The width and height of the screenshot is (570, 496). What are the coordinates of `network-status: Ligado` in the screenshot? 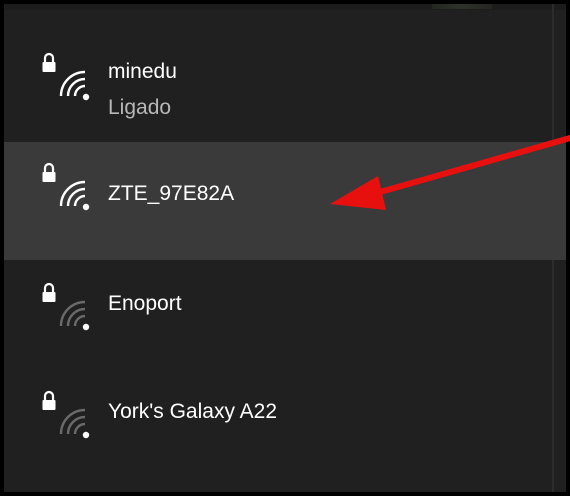 It's located at (140, 107).